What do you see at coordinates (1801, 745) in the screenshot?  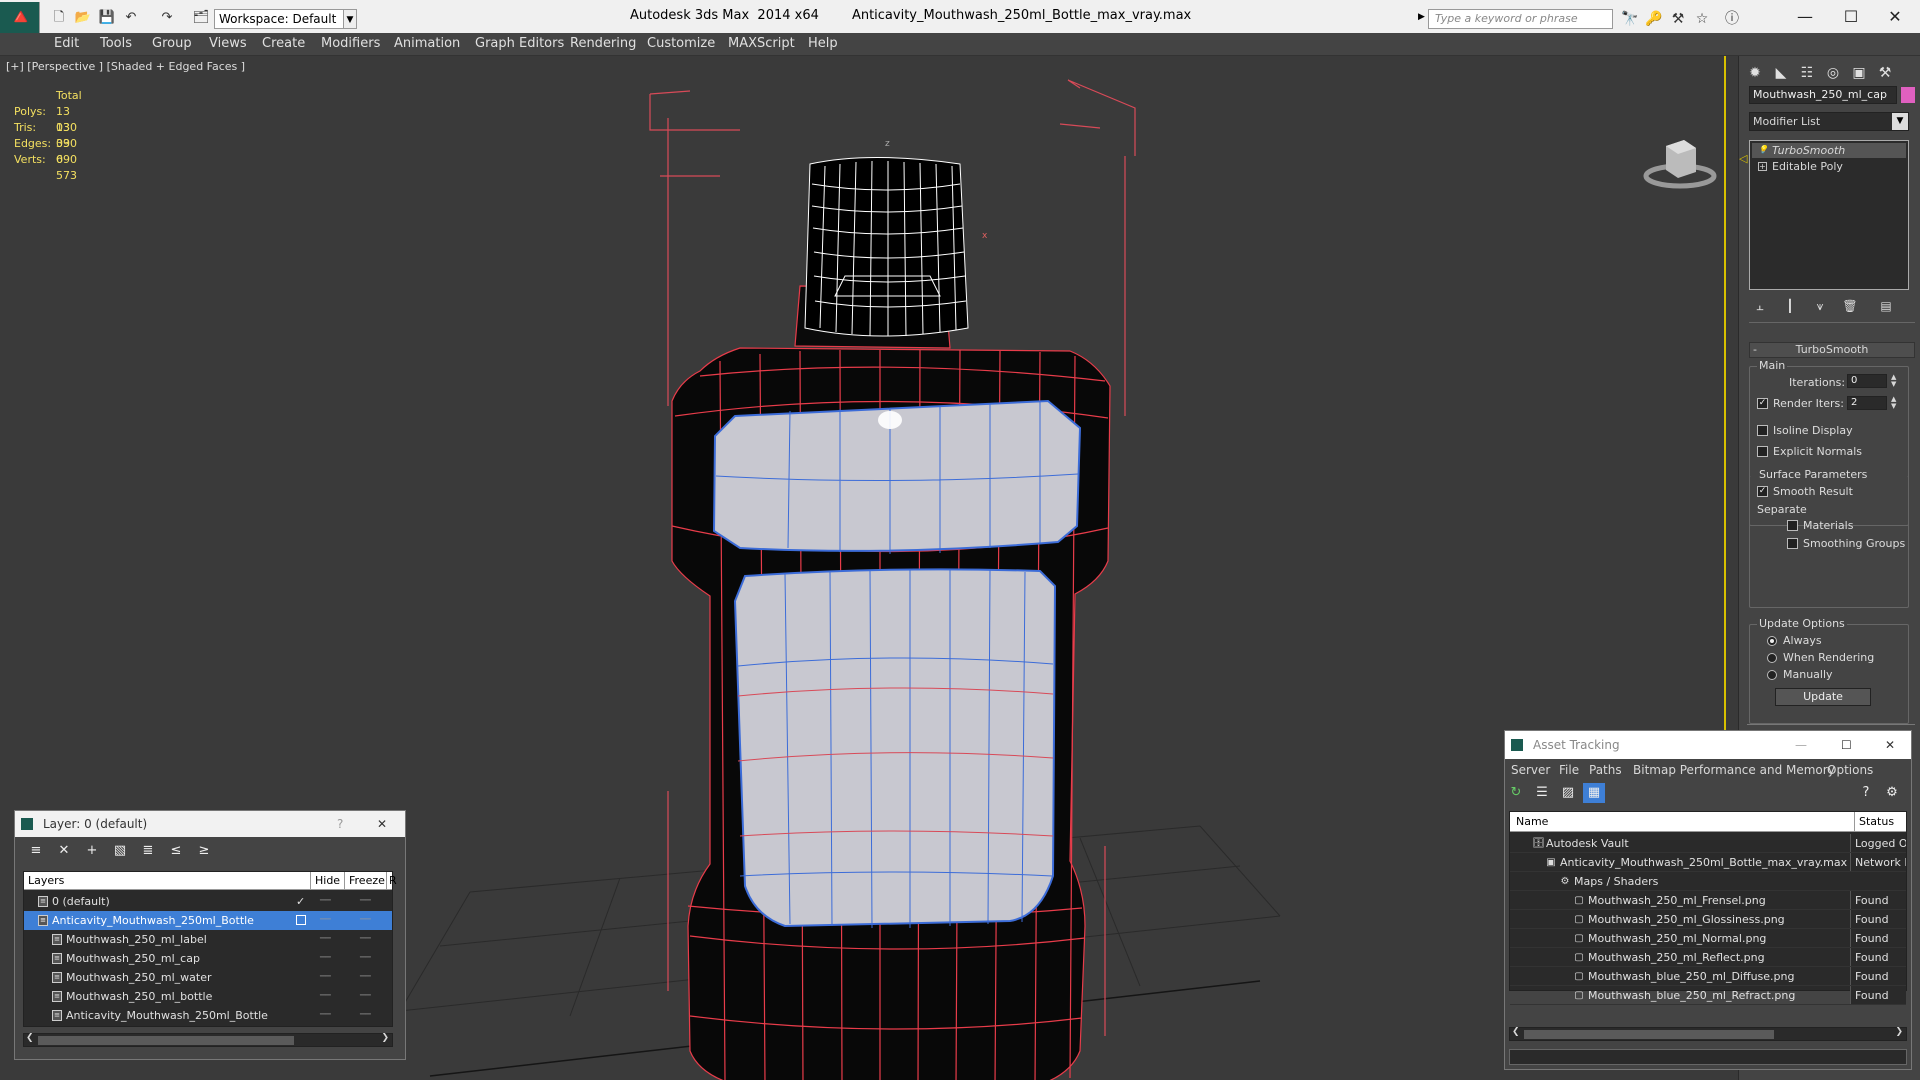 I see `minimize-panel-button: —` at bounding box center [1801, 745].